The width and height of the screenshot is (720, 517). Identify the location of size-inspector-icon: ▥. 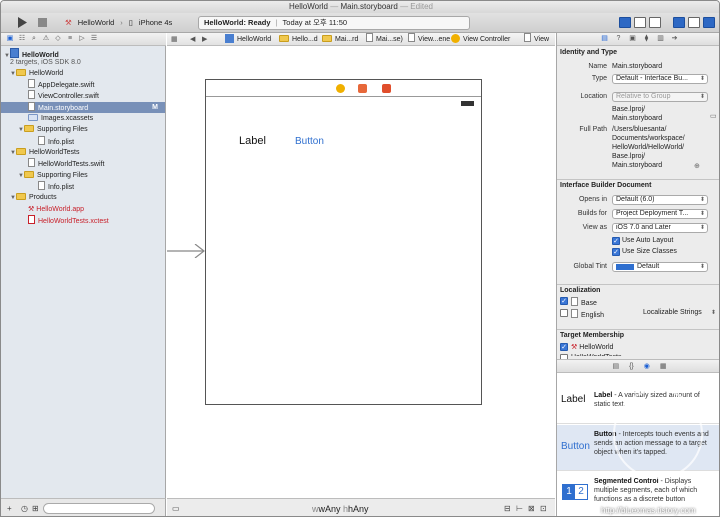
(661, 39).